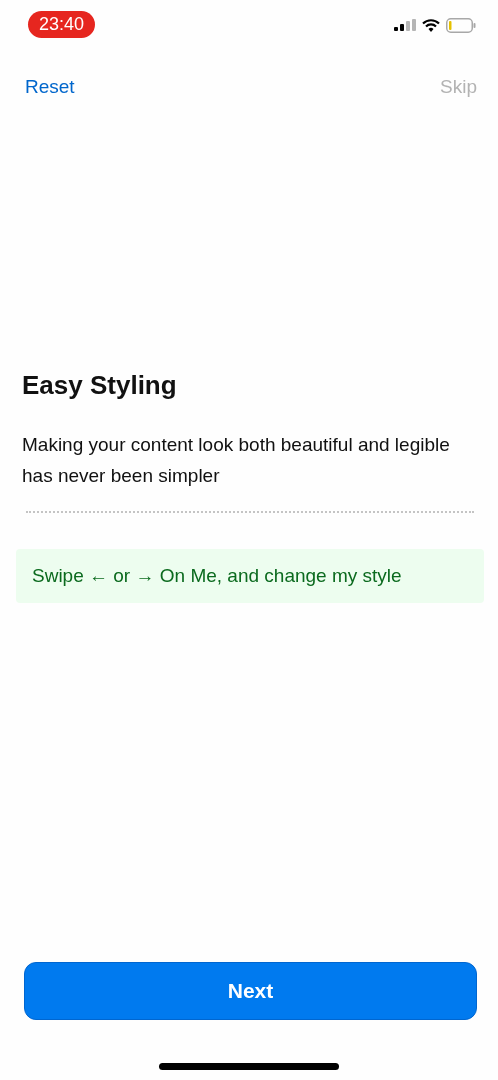  Describe the element at coordinates (250, 576) in the screenshot. I see `swipe-hint-card: Swipe ← or → On Me, and change my style` at that location.